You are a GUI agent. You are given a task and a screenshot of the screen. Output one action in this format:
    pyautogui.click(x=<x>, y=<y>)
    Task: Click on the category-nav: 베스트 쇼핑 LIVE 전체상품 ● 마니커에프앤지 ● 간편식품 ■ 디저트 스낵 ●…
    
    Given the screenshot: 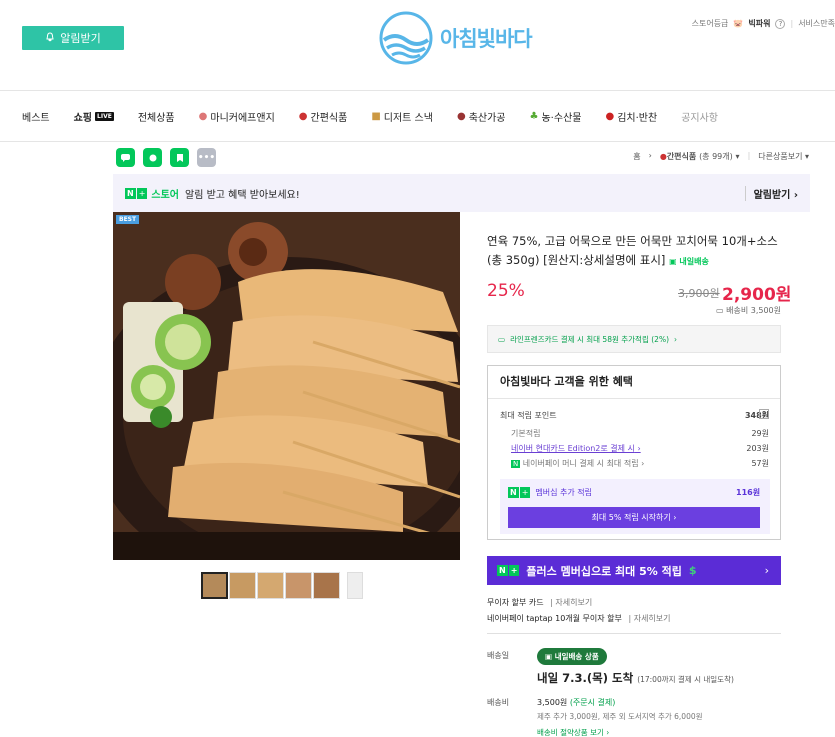 What is the action you would take?
    pyautogui.click(x=417, y=116)
    